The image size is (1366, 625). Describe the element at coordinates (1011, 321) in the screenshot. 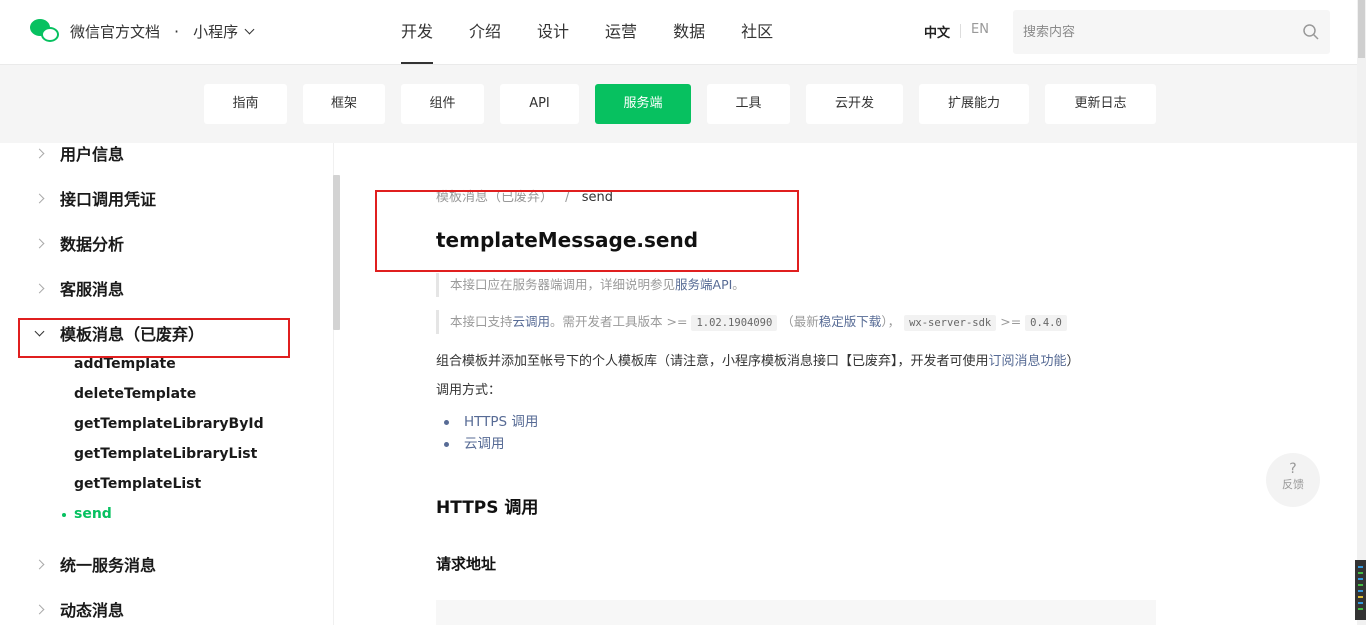

I see `note-text: >=` at that location.